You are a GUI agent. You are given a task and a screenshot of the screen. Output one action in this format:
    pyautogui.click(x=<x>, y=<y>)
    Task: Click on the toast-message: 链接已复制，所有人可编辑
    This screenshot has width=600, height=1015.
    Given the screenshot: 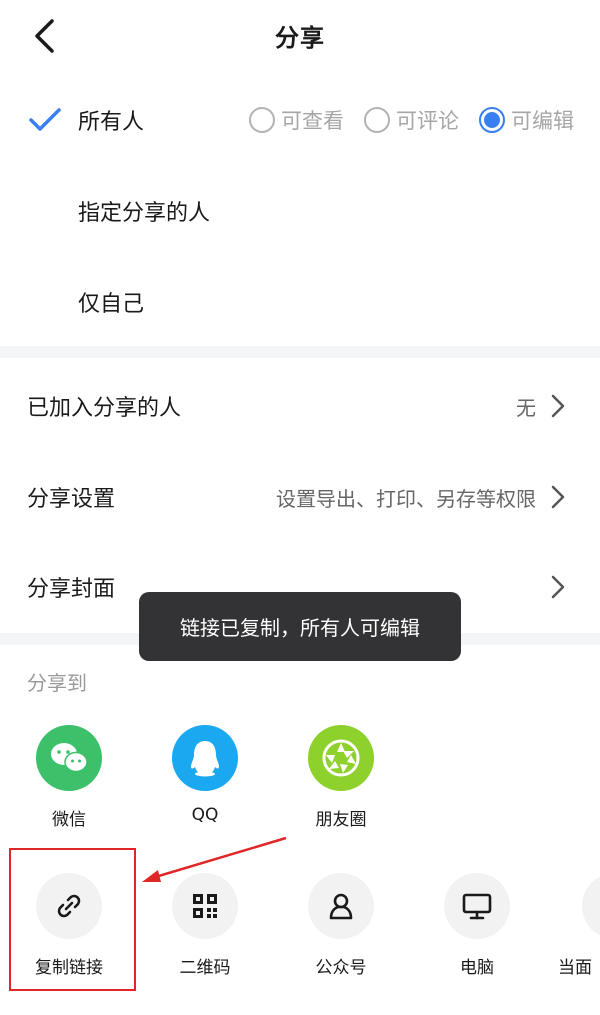 What is the action you would take?
    pyautogui.click(x=300, y=626)
    